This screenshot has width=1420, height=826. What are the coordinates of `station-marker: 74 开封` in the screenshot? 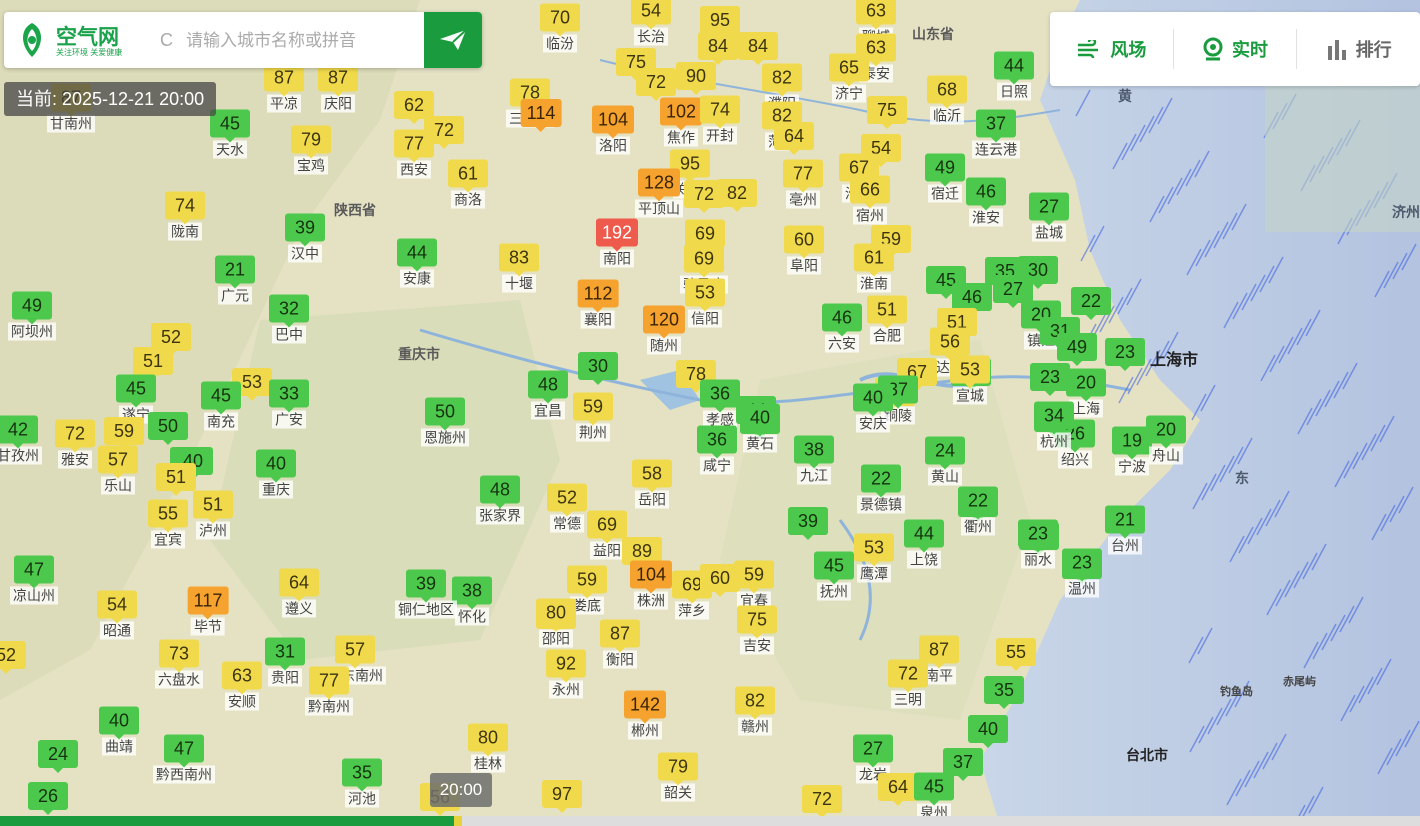 It's located at (720, 120).